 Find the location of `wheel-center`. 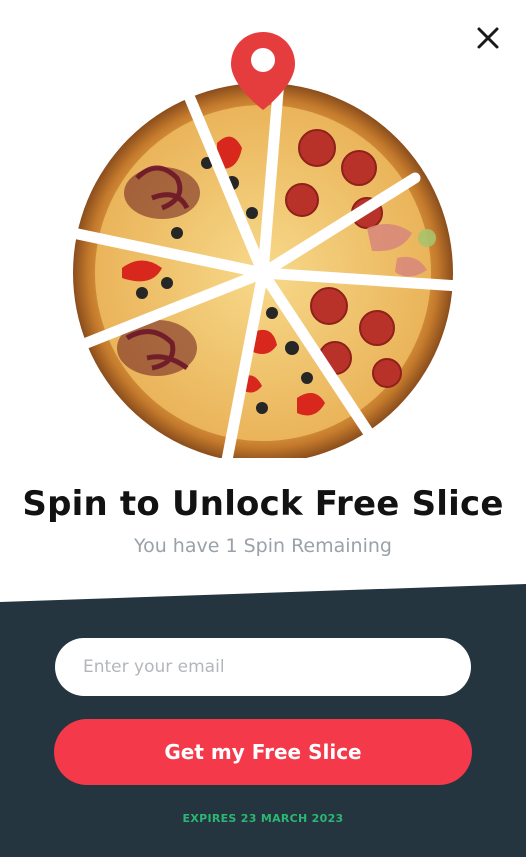

wheel-center is located at coordinates (263, 273).